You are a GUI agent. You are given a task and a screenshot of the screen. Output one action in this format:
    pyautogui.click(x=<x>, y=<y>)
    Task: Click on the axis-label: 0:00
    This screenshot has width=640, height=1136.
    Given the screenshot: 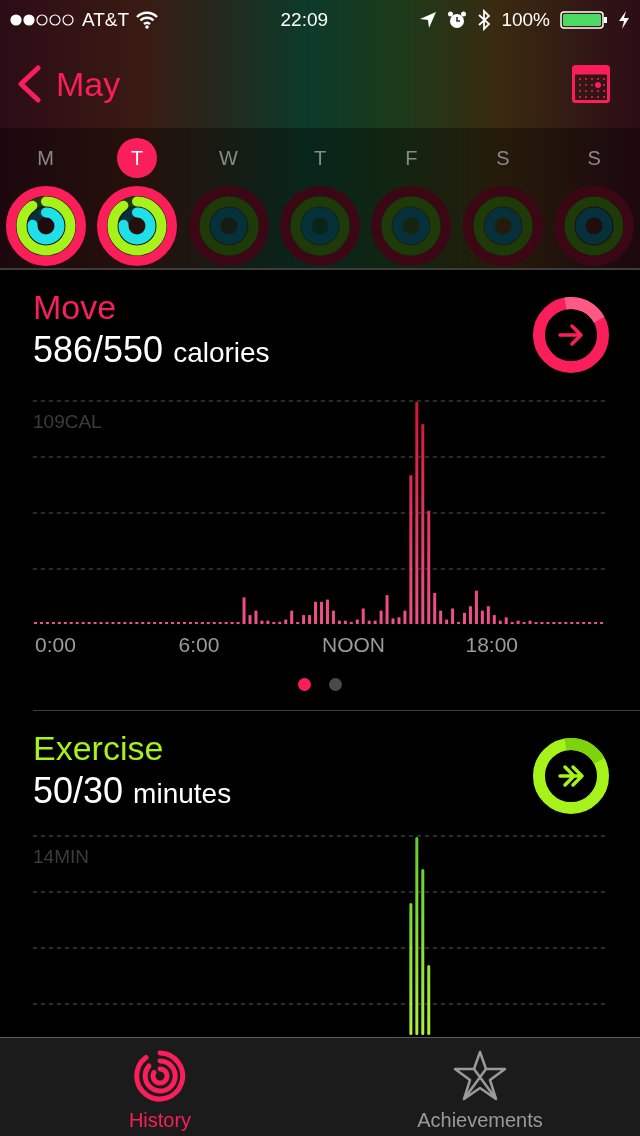 What is the action you would take?
    pyautogui.click(x=55, y=645)
    